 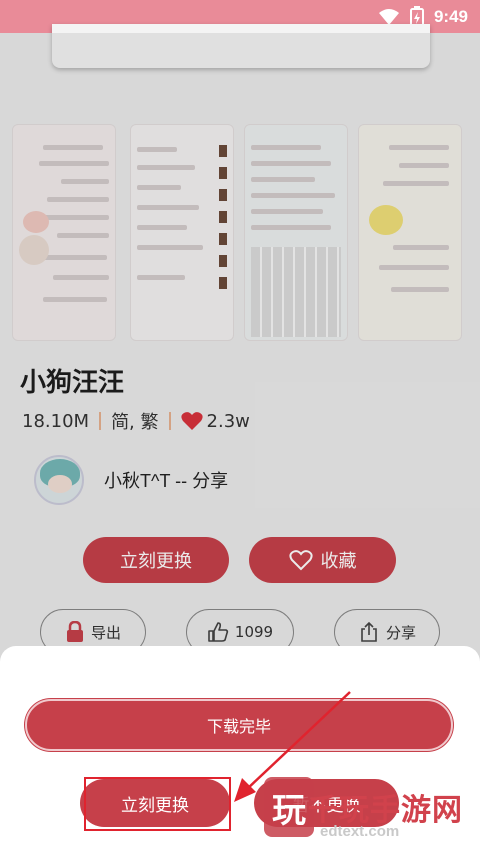 What do you see at coordinates (360, 831) in the screenshot?
I see `watermark-url: edtext.com` at bounding box center [360, 831].